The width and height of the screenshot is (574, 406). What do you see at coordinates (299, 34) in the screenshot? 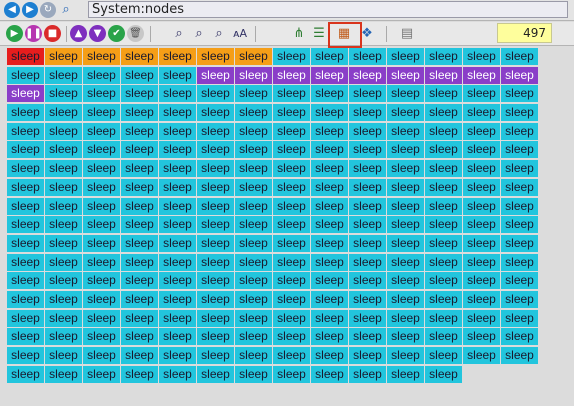
I see `tree-view-icon: ⋔` at bounding box center [299, 34].